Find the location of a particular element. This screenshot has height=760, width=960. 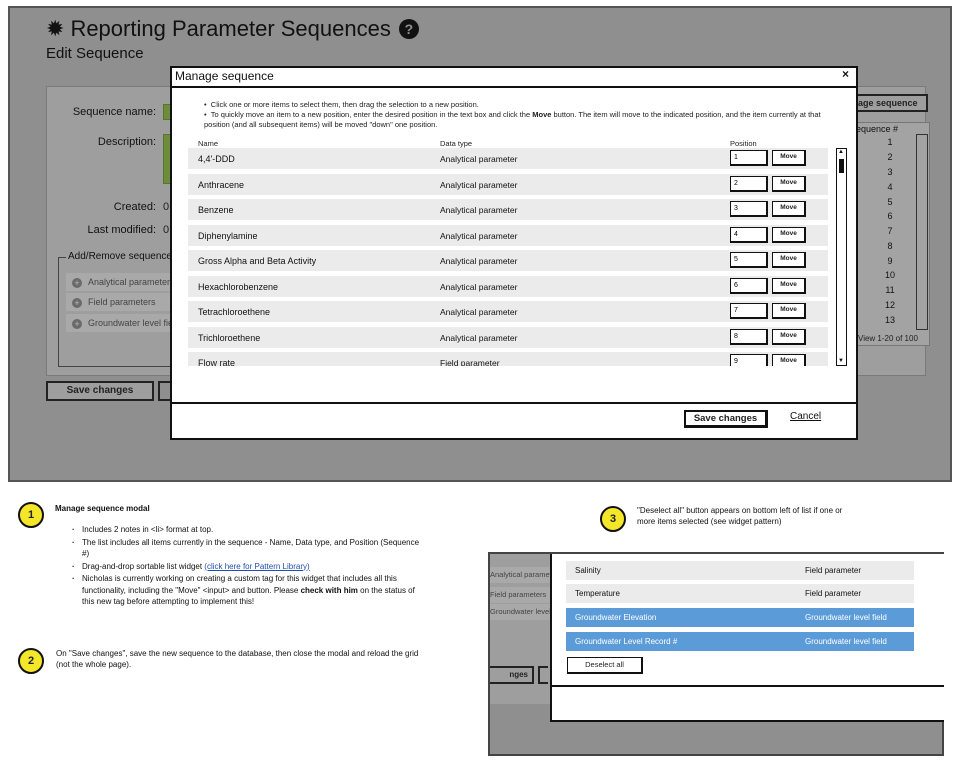

item-name: Groundwater Elevation is located at coordinates (616, 617).